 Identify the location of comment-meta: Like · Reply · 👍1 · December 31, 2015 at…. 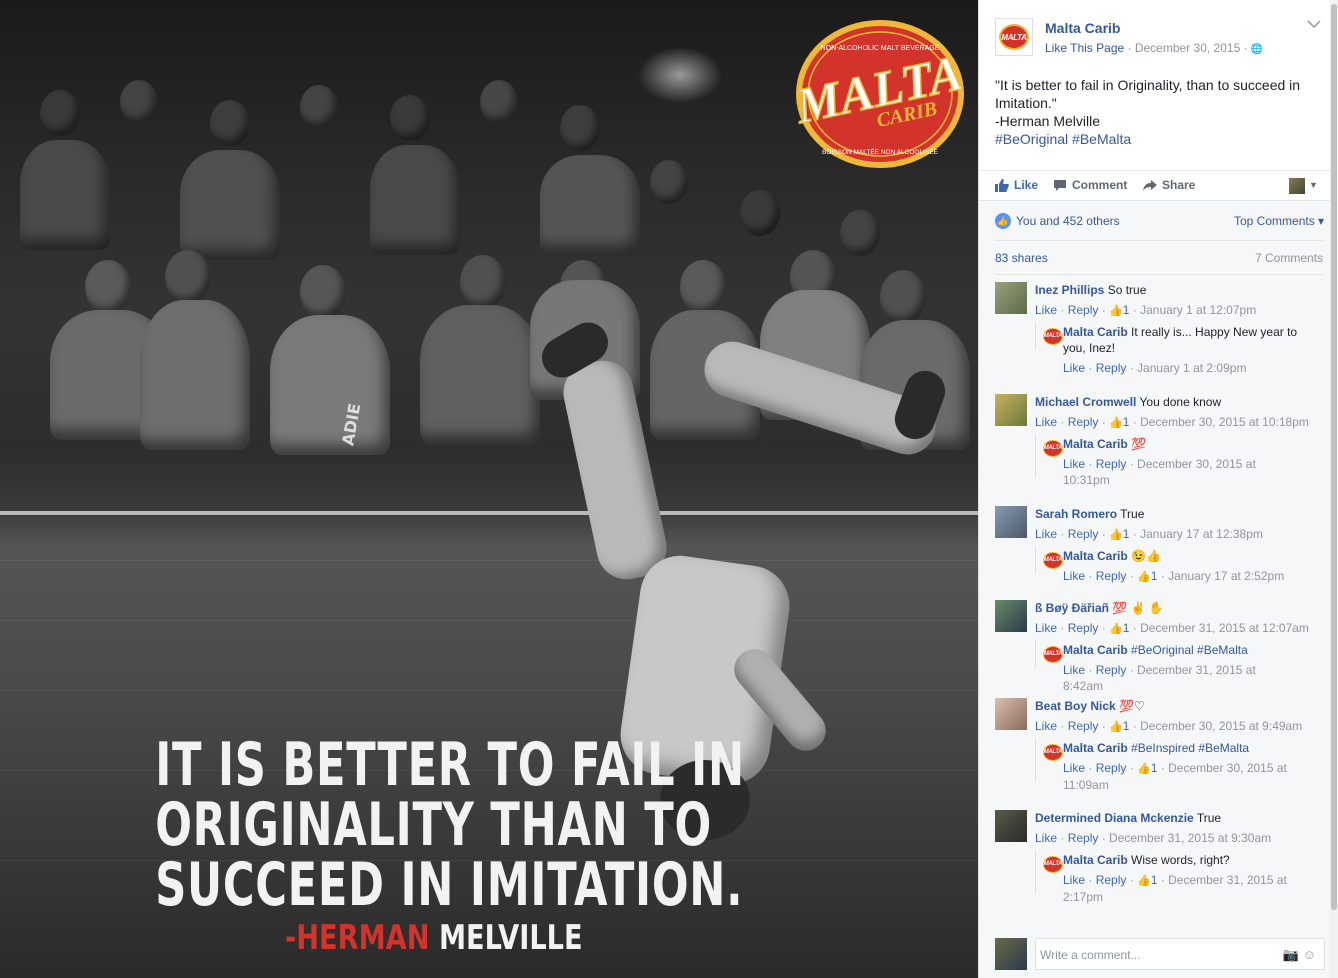
(1172, 628).